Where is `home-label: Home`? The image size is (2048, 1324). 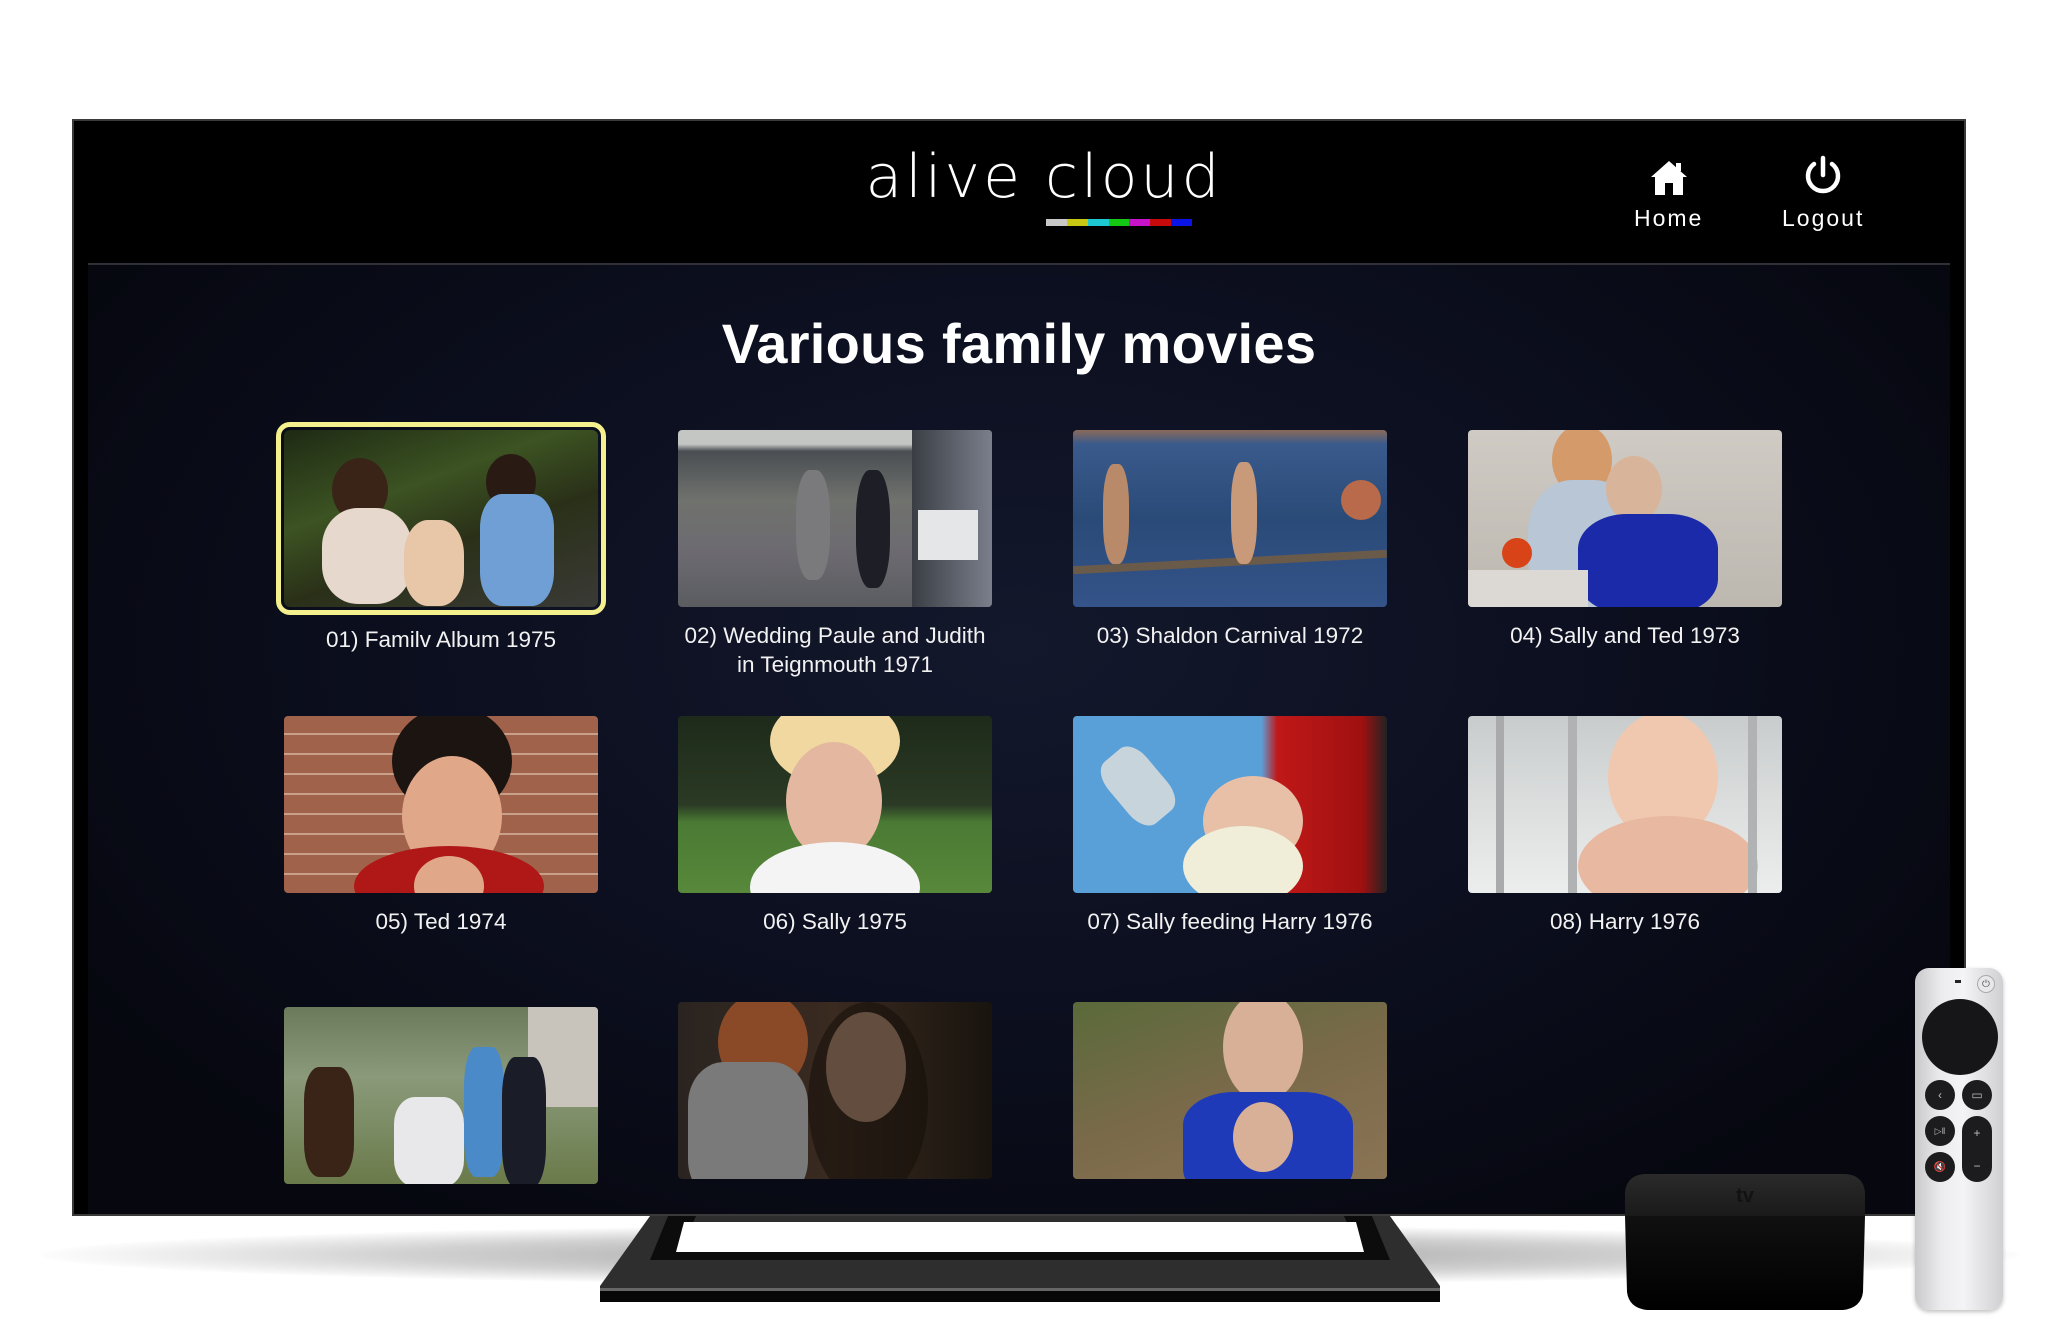 home-label: Home is located at coordinates (1669, 218).